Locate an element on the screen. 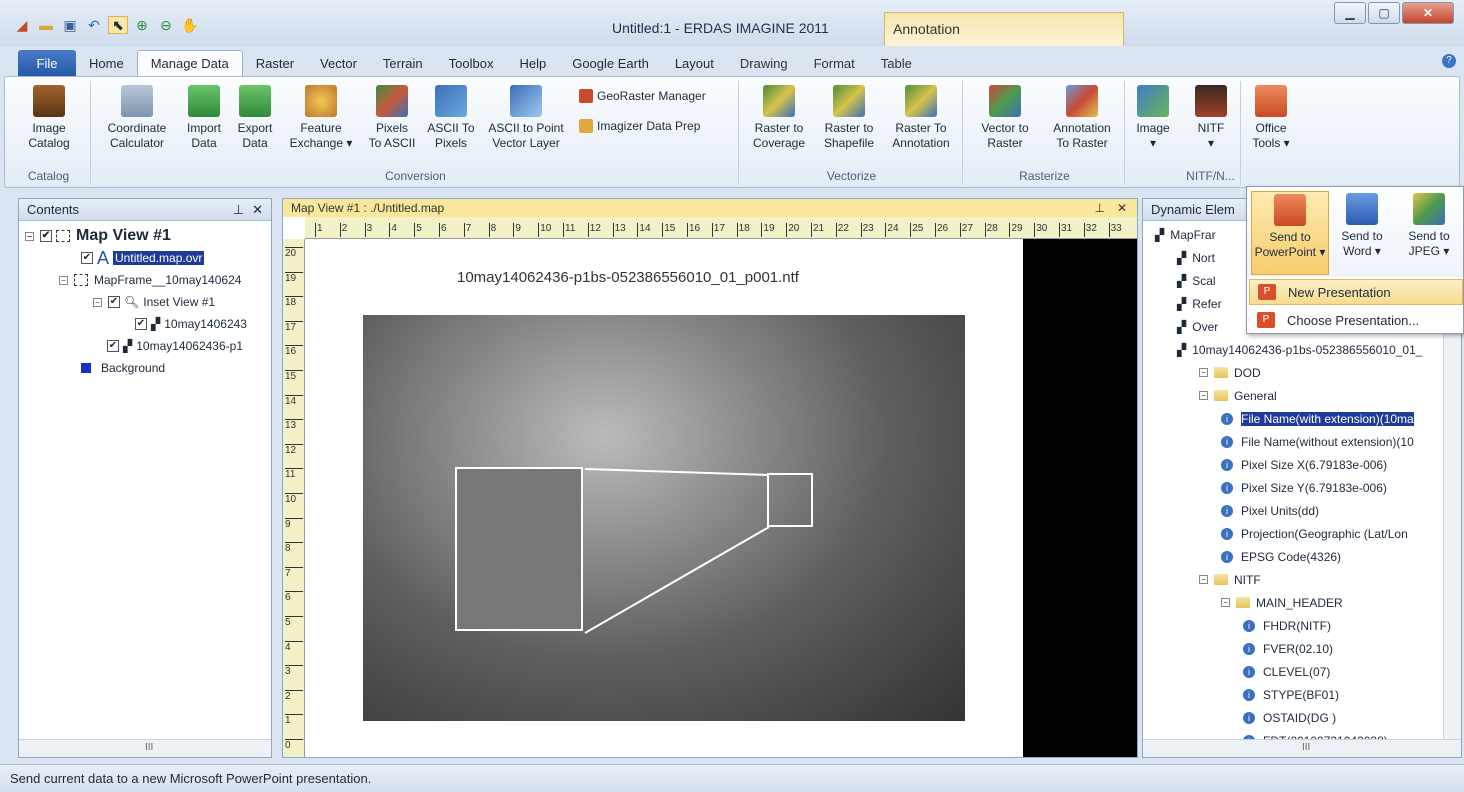 The height and width of the screenshot is (792, 1464). export-data-button: Export Data is located at coordinates (255, 117).